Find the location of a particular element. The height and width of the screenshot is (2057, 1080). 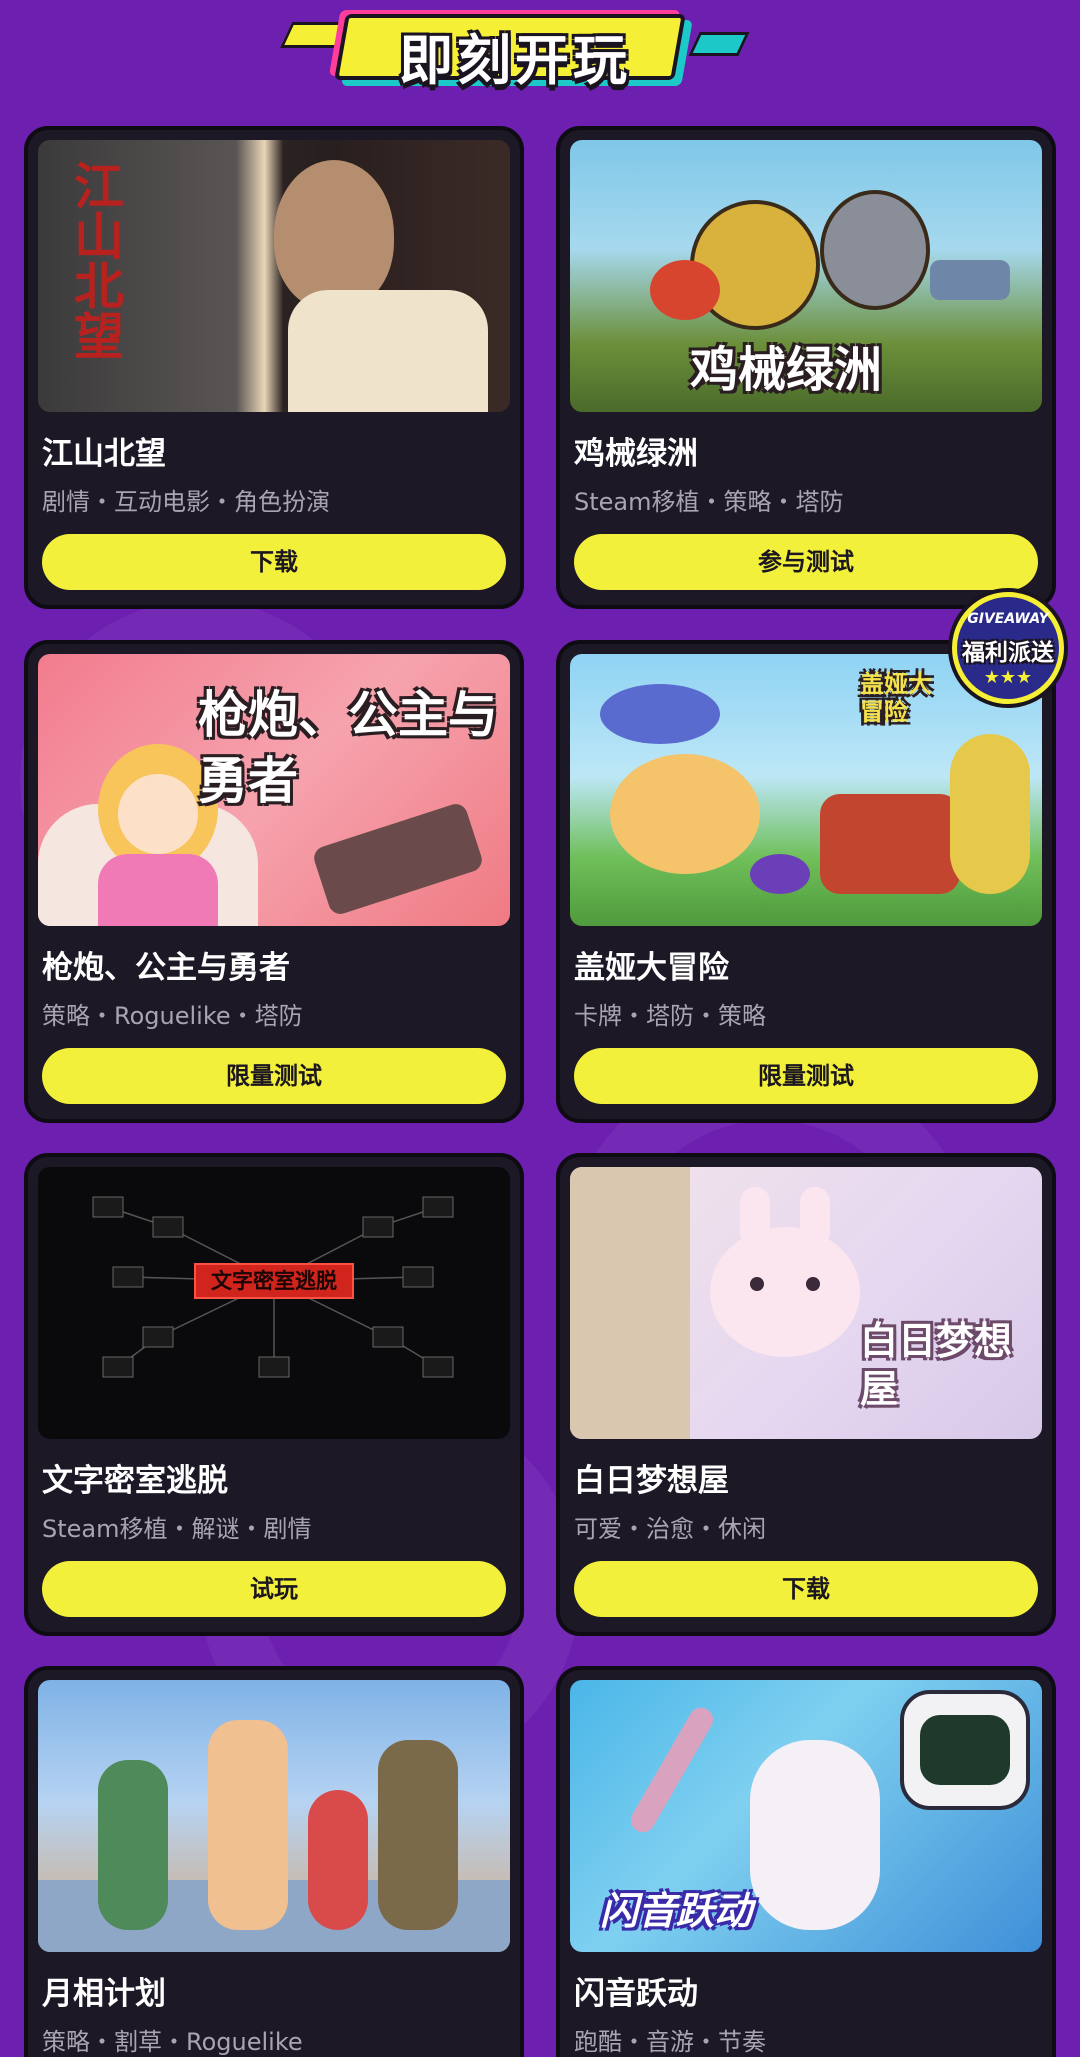

section-banner: 即刻开玩 is located at coordinates (514, 50).